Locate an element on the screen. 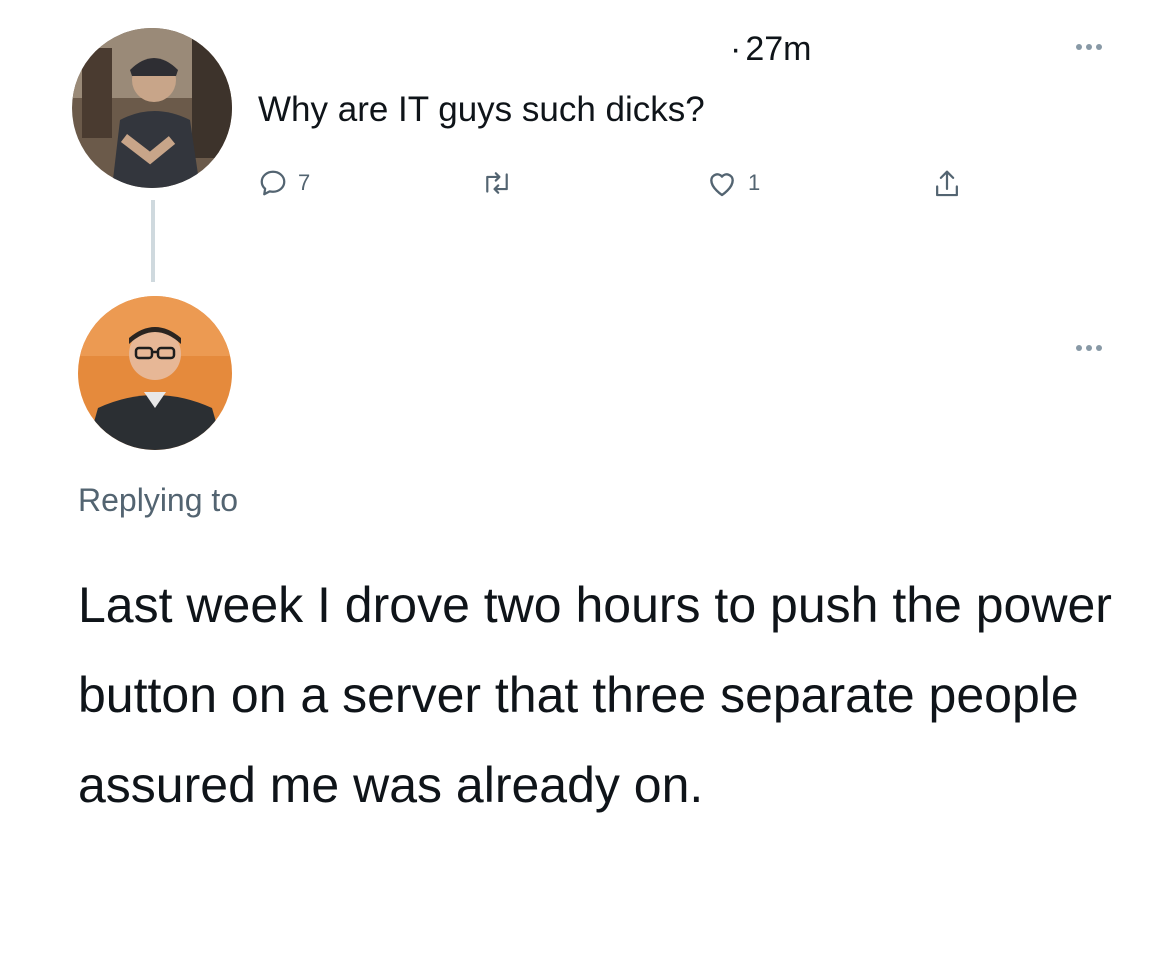  retweet-icon is located at coordinates (497, 183).